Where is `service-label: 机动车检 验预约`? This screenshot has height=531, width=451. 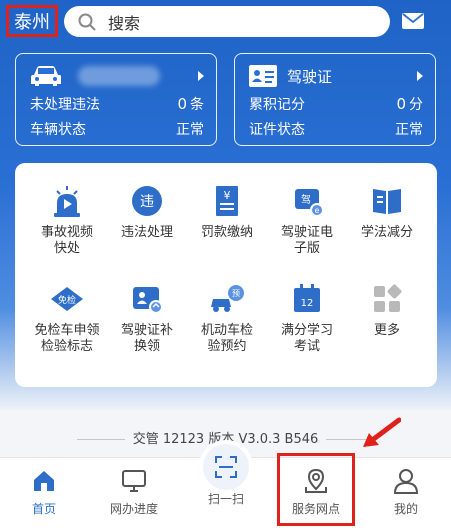 service-label: 机动车检 验预约 is located at coordinates (226, 338).